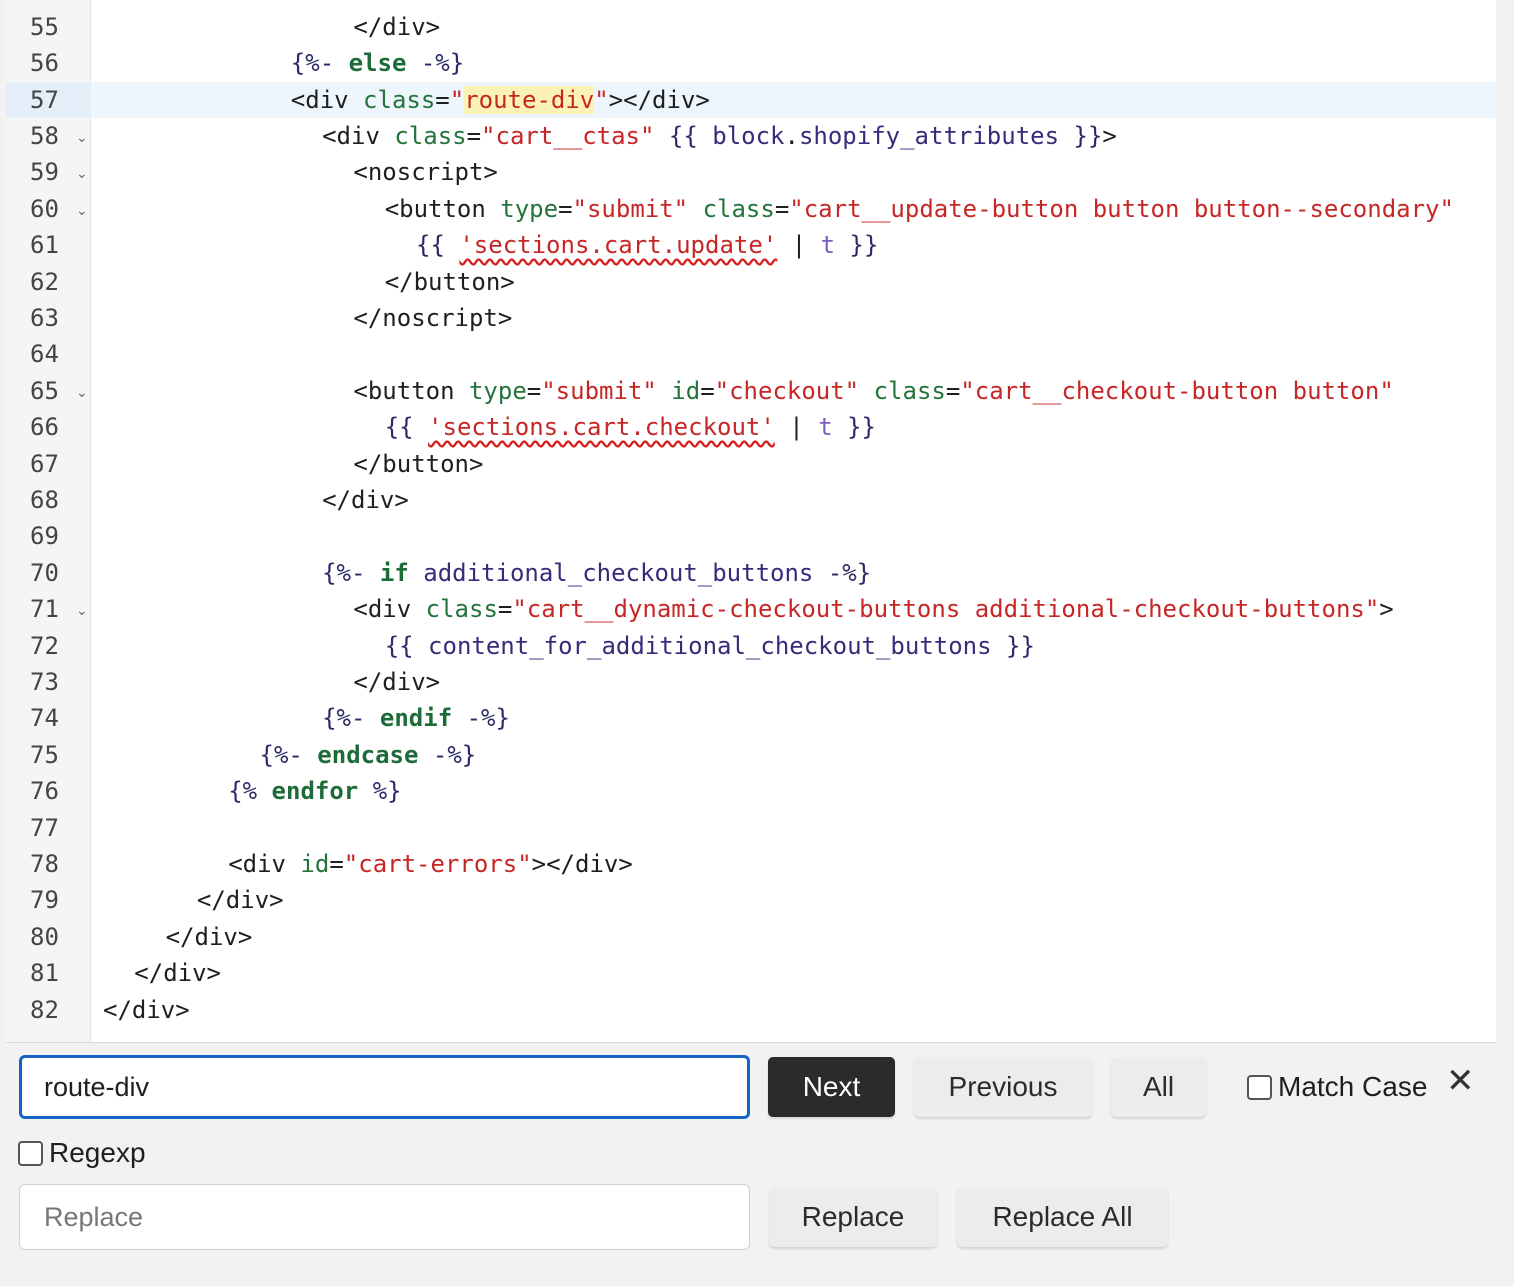 This screenshot has width=1514, height=1286. Describe the element at coordinates (751, 937) in the screenshot. I see `code-line: 80 </div>` at that location.